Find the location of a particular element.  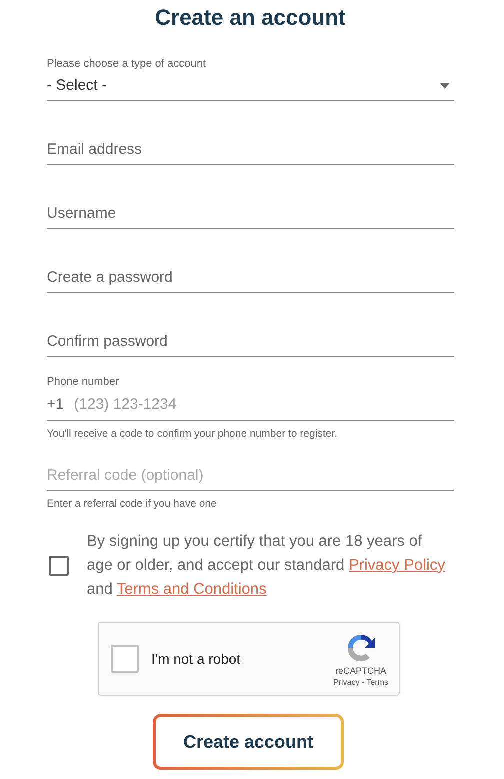

agreement-checkbox is located at coordinates (59, 566).